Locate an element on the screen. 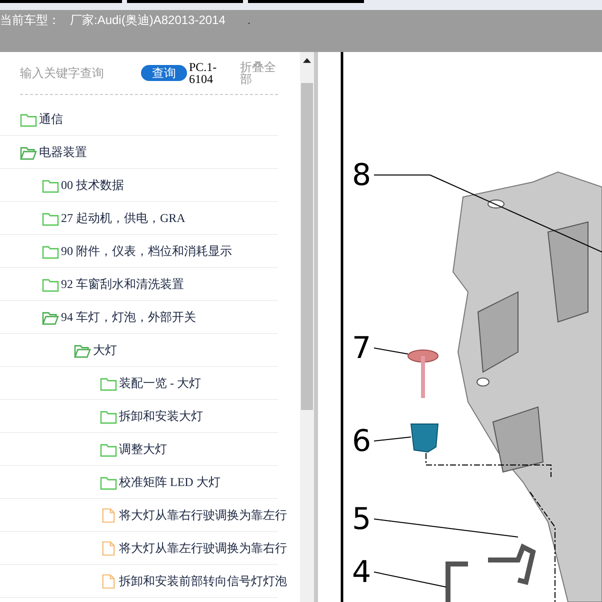 Image resolution: width=602 pixels, height=602 pixels. model-name: 厂家:Audi(奥迪)A82013-2014 is located at coordinates (148, 20).